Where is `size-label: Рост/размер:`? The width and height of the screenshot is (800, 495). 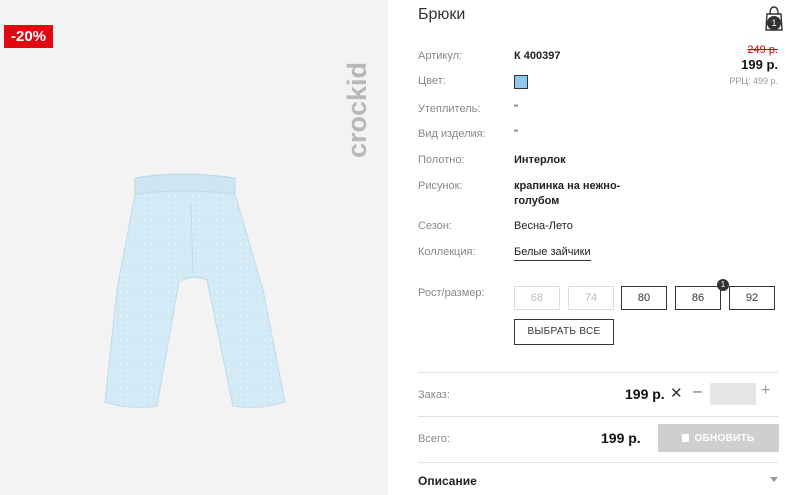
size-label: Рост/размер: is located at coordinates (451, 293).